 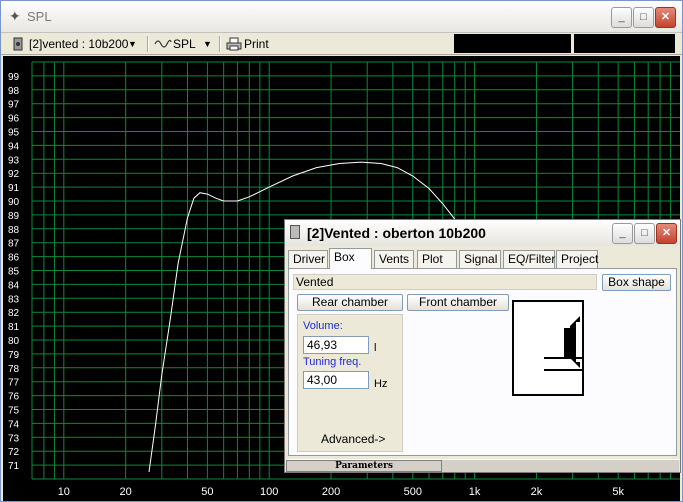 What do you see at coordinates (14, 174) in the screenshot?
I see `y-tick-label: 92` at bounding box center [14, 174].